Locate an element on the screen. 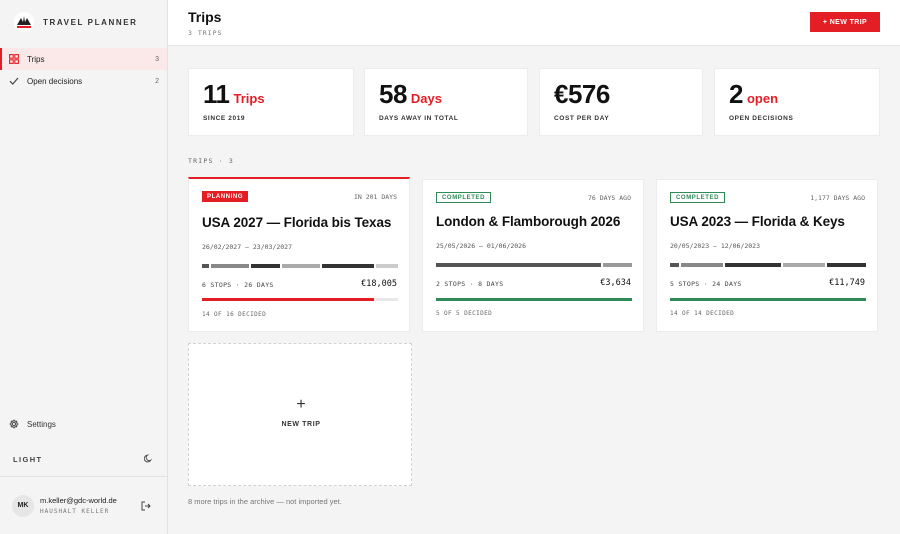 The height and width of the screenshot is (534, 900). trip-cost: €3,634 is located at coordinates (615, 283).